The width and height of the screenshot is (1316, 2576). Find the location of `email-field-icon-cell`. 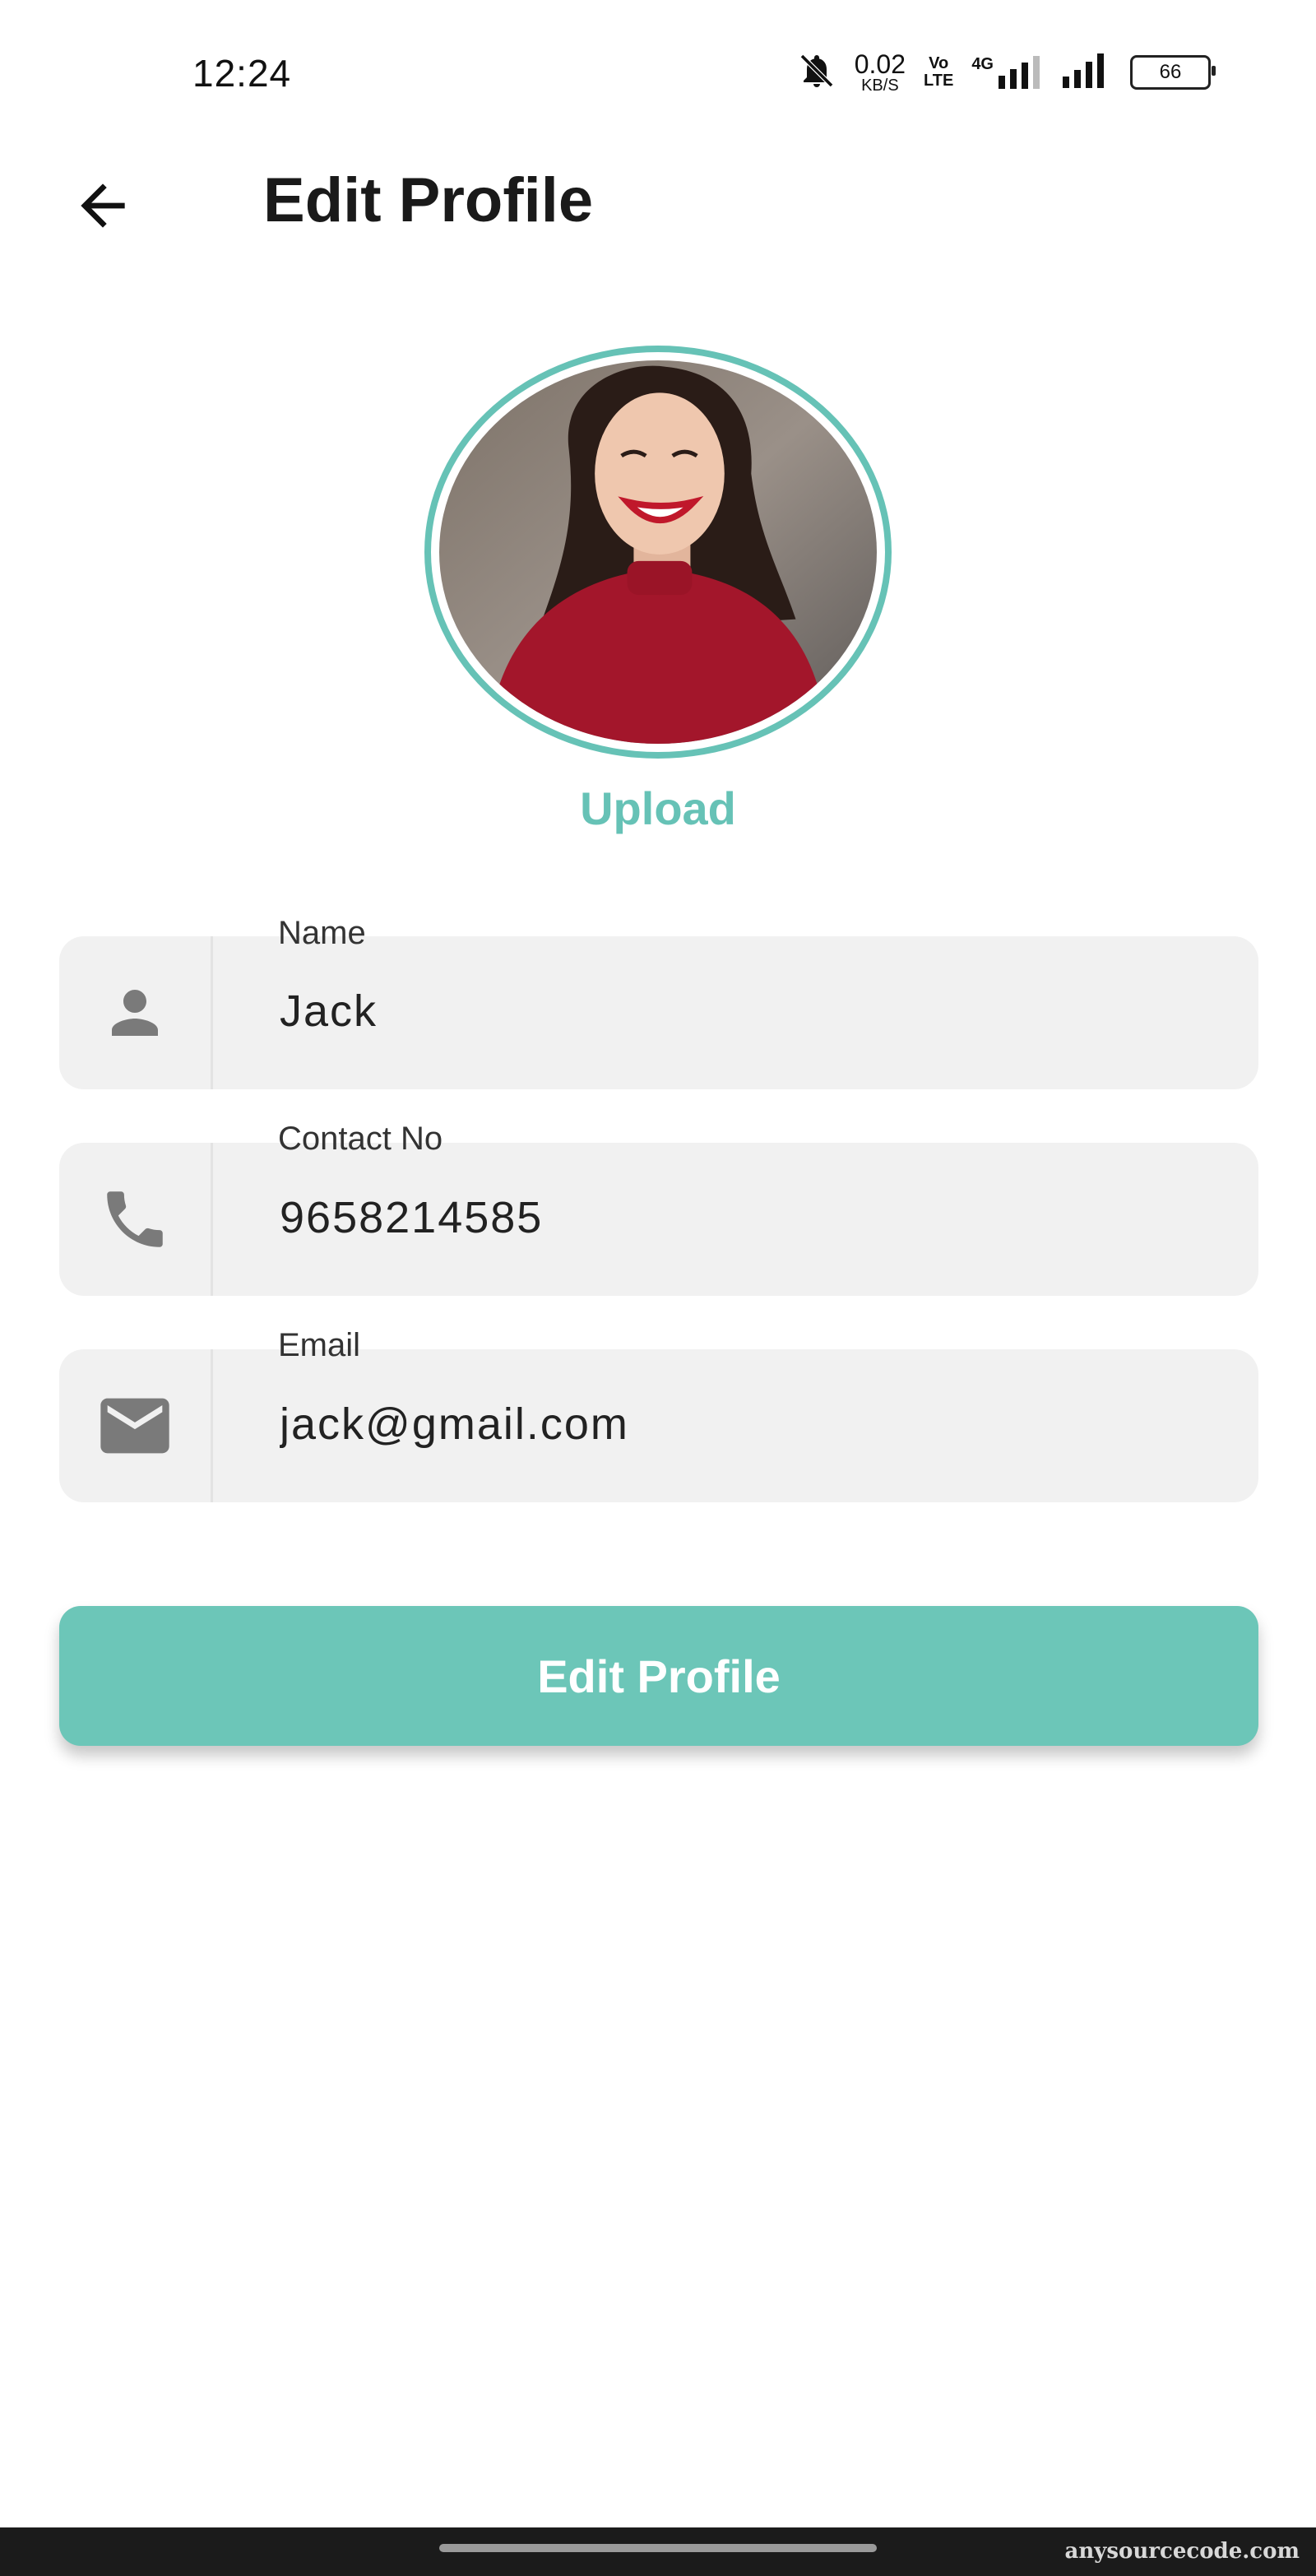

email-field-icon-cell is located at coordinates (135, 1426).